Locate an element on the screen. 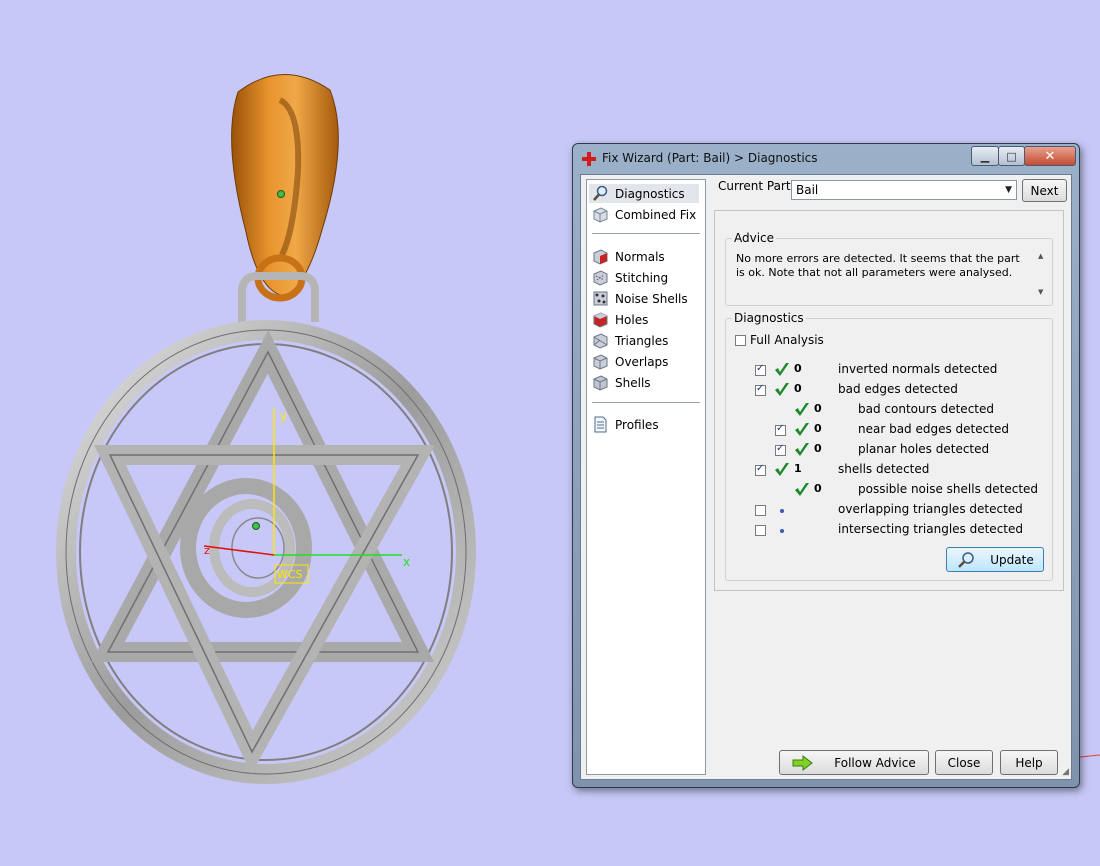 This screenshot has height=866, width=1100. shells-cube-icon is located at coordinates (600, 383).